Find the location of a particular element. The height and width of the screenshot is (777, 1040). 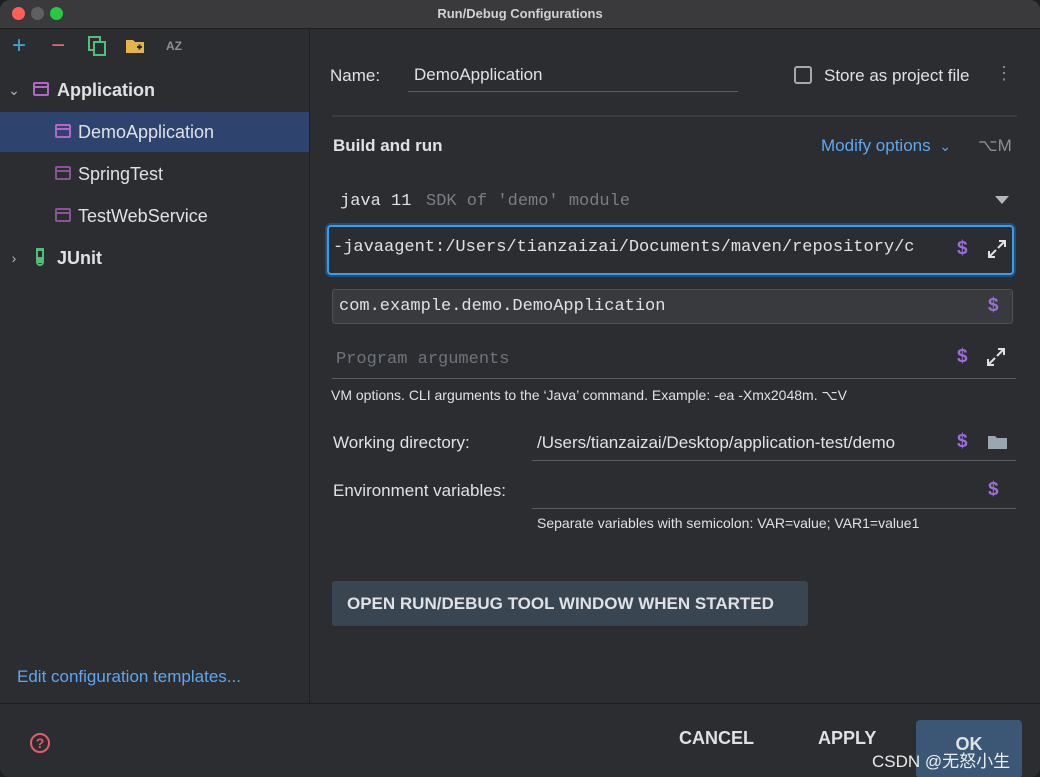

apply-button: APPLY is located at coordinates (847, 738).